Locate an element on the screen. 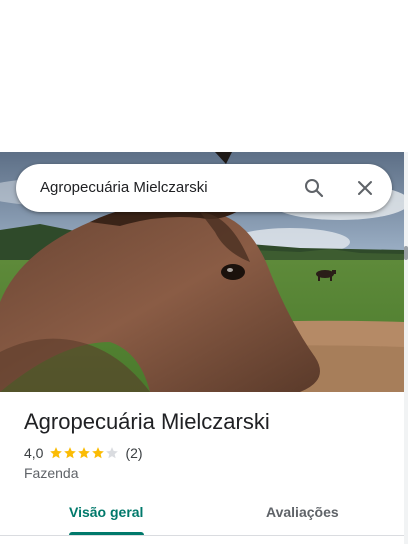  place-title: Agropecuária Mielczarski is located at coordinates (147, 421).